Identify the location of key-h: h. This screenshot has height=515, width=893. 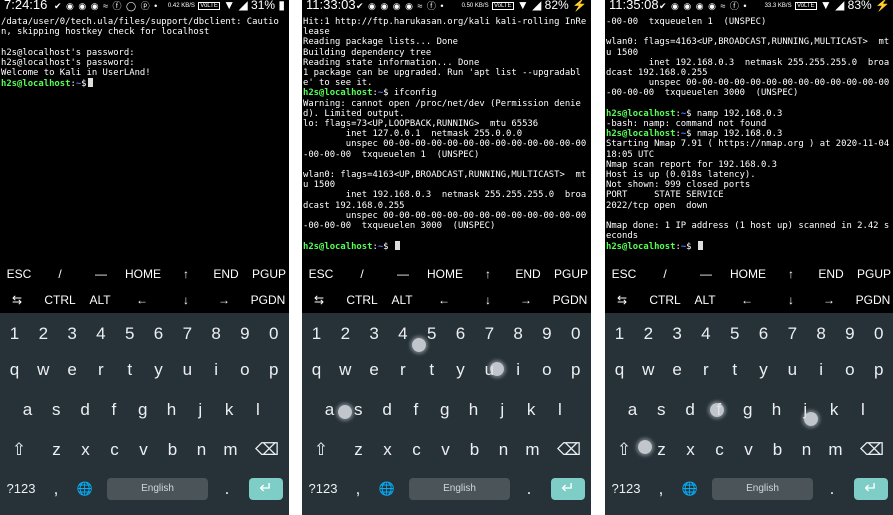
(776, 410).